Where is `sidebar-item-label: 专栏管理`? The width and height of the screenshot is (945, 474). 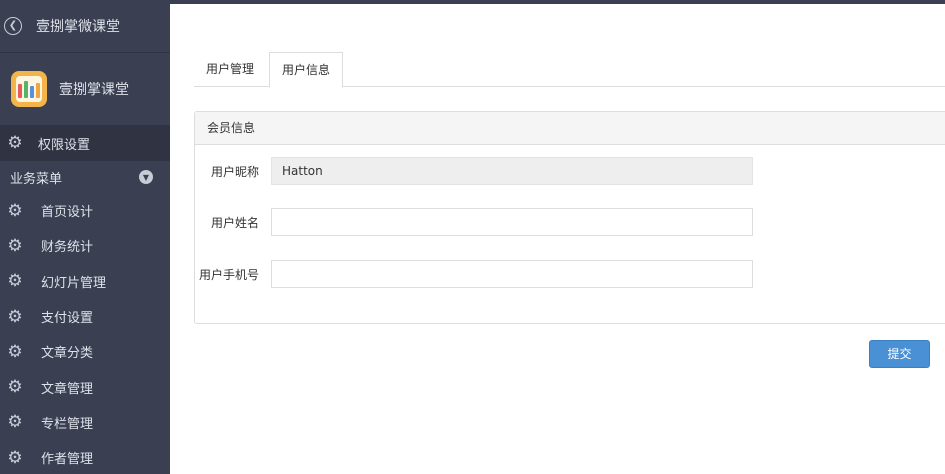 sidebar-item-label: 专栏管理 is located at coordinates (67, 424).